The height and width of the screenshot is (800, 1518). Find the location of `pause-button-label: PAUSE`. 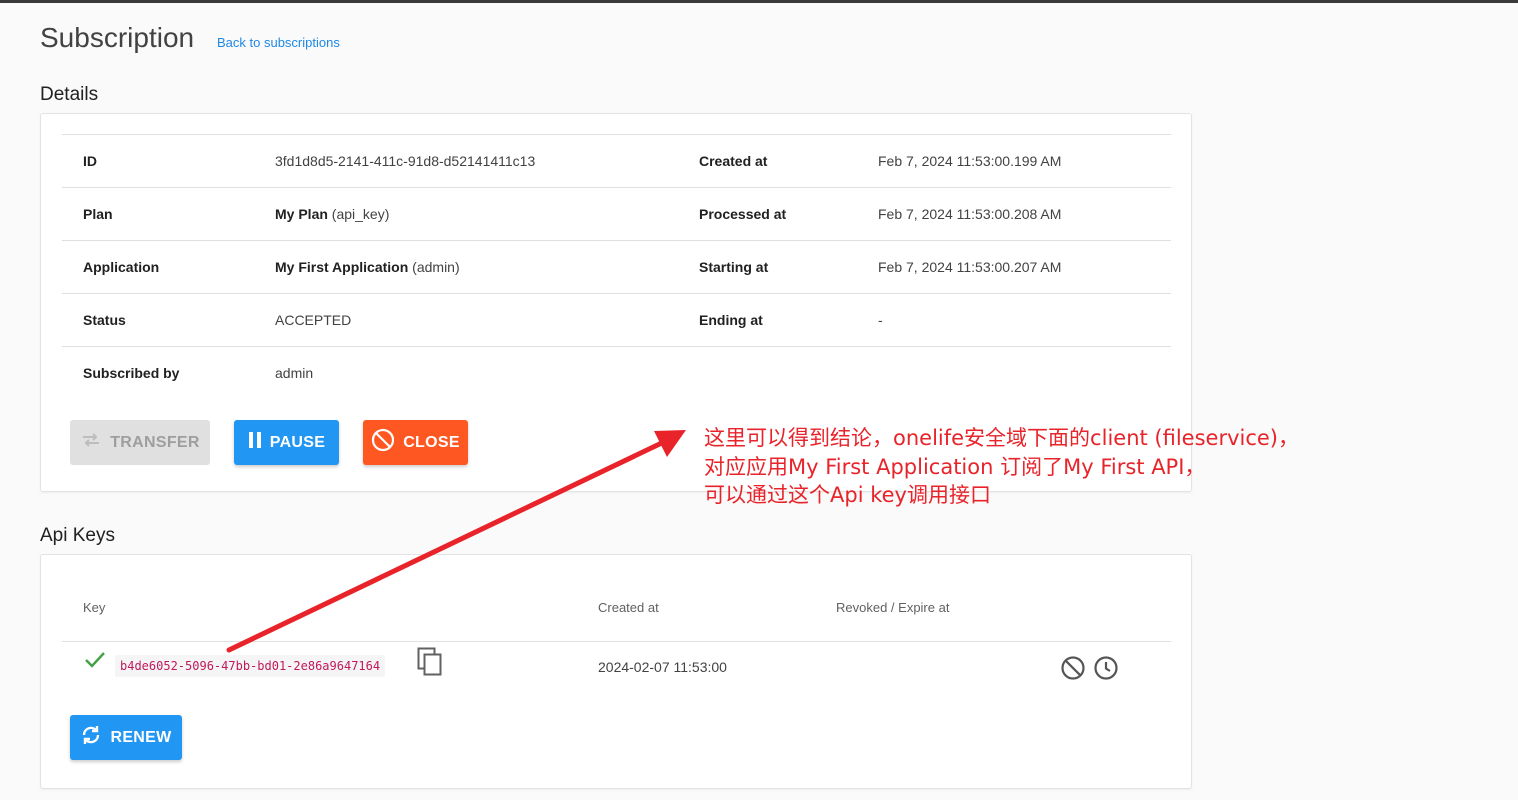

pause-button-label: PAUSE is located at coordinates (297, 442).